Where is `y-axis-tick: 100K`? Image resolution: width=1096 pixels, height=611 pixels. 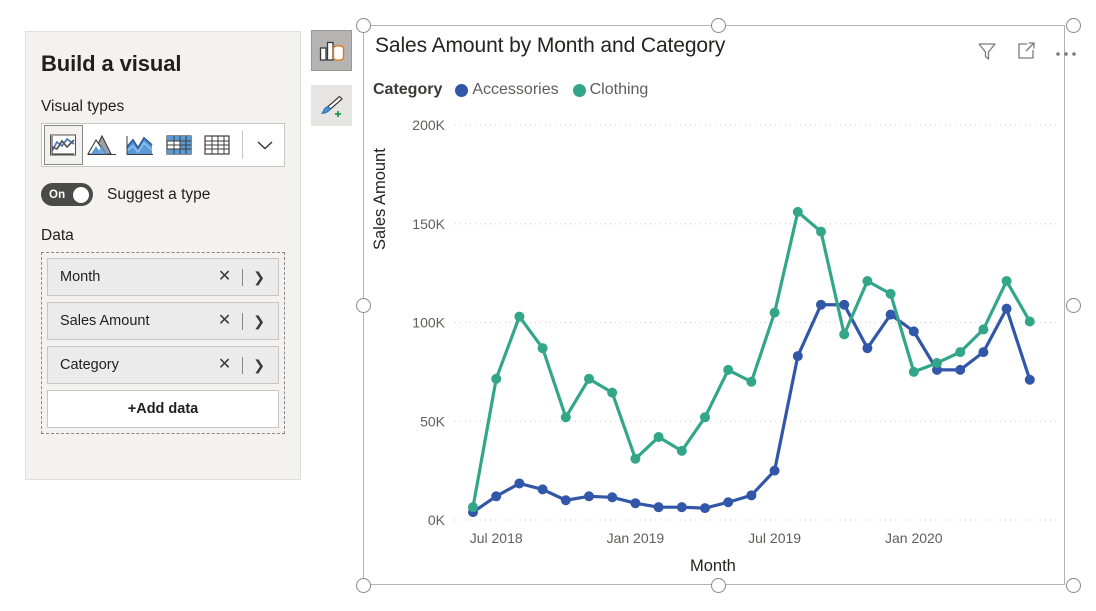
y-axis-tick: 100K is located at coordinates (428, 323).